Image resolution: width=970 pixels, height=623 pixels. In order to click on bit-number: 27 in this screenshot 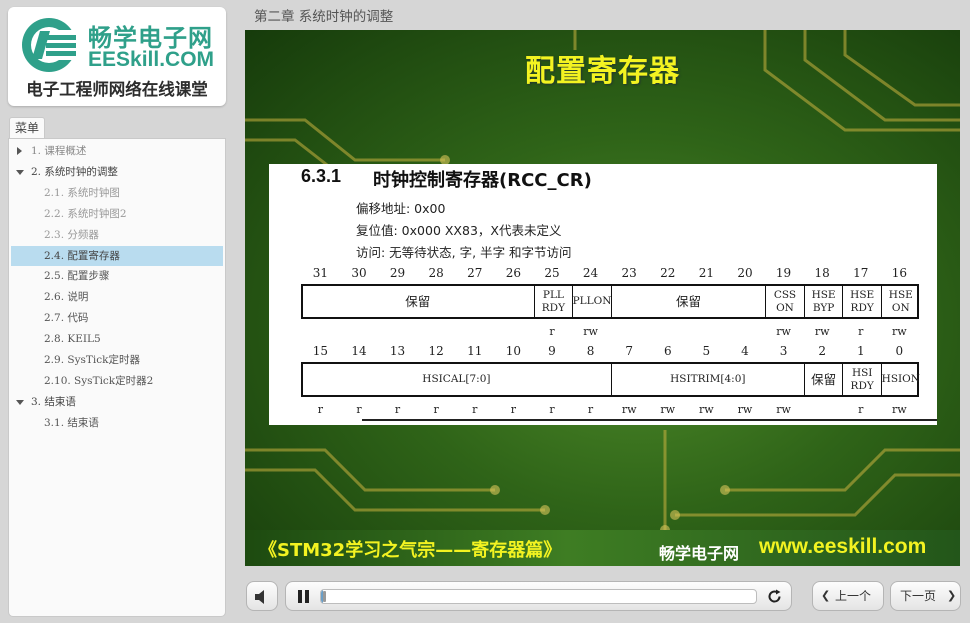, I will do `click(475, 273)`.